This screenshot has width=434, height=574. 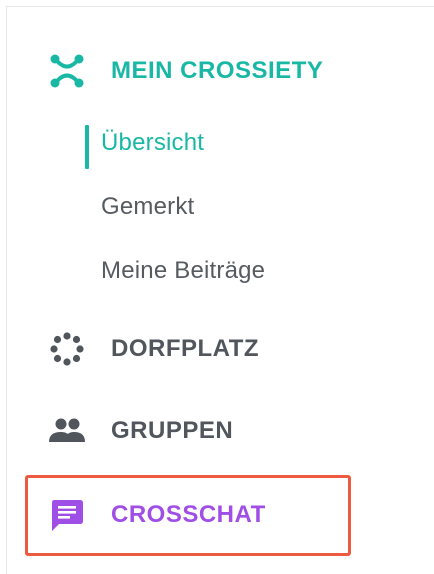 I want to click on nav-dorfplatz: DORFPLATZ, so click(x=153, y=349).